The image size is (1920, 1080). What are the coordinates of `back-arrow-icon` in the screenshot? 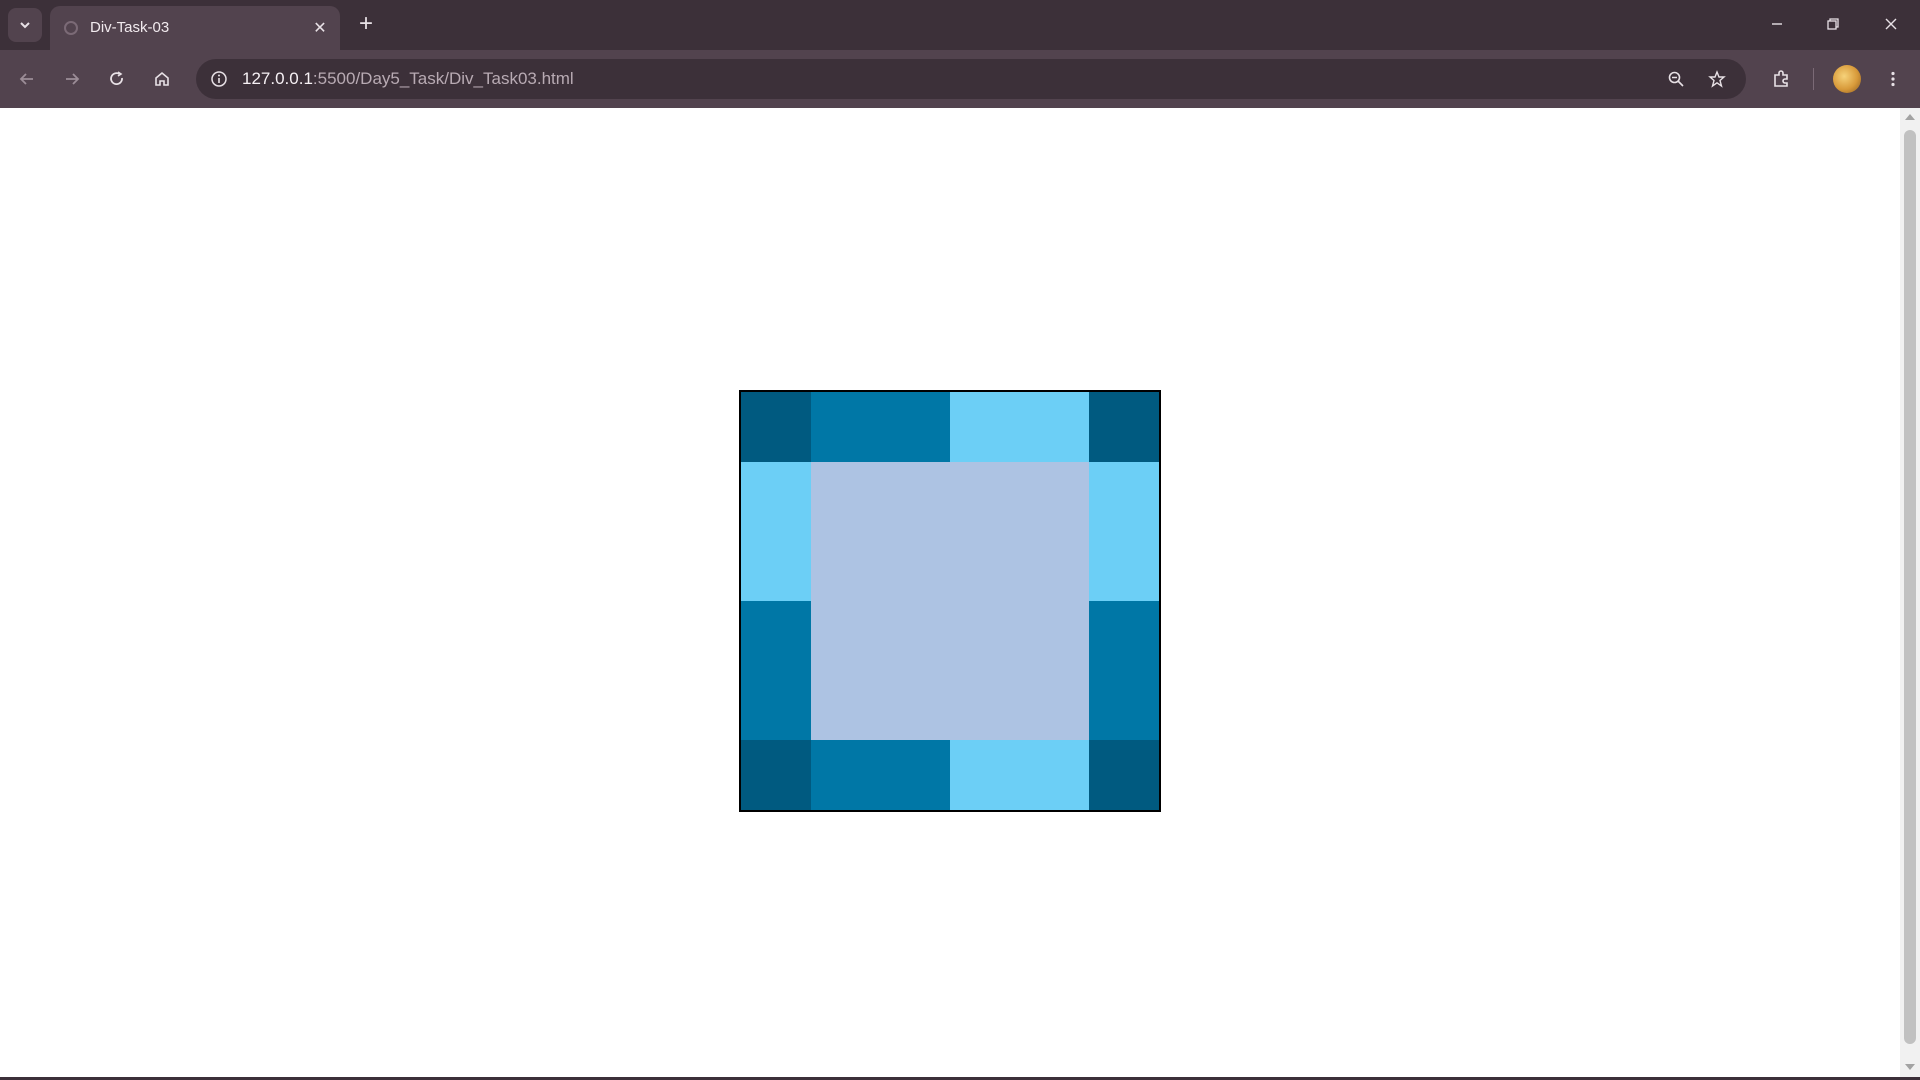 It's located at (27, 79).